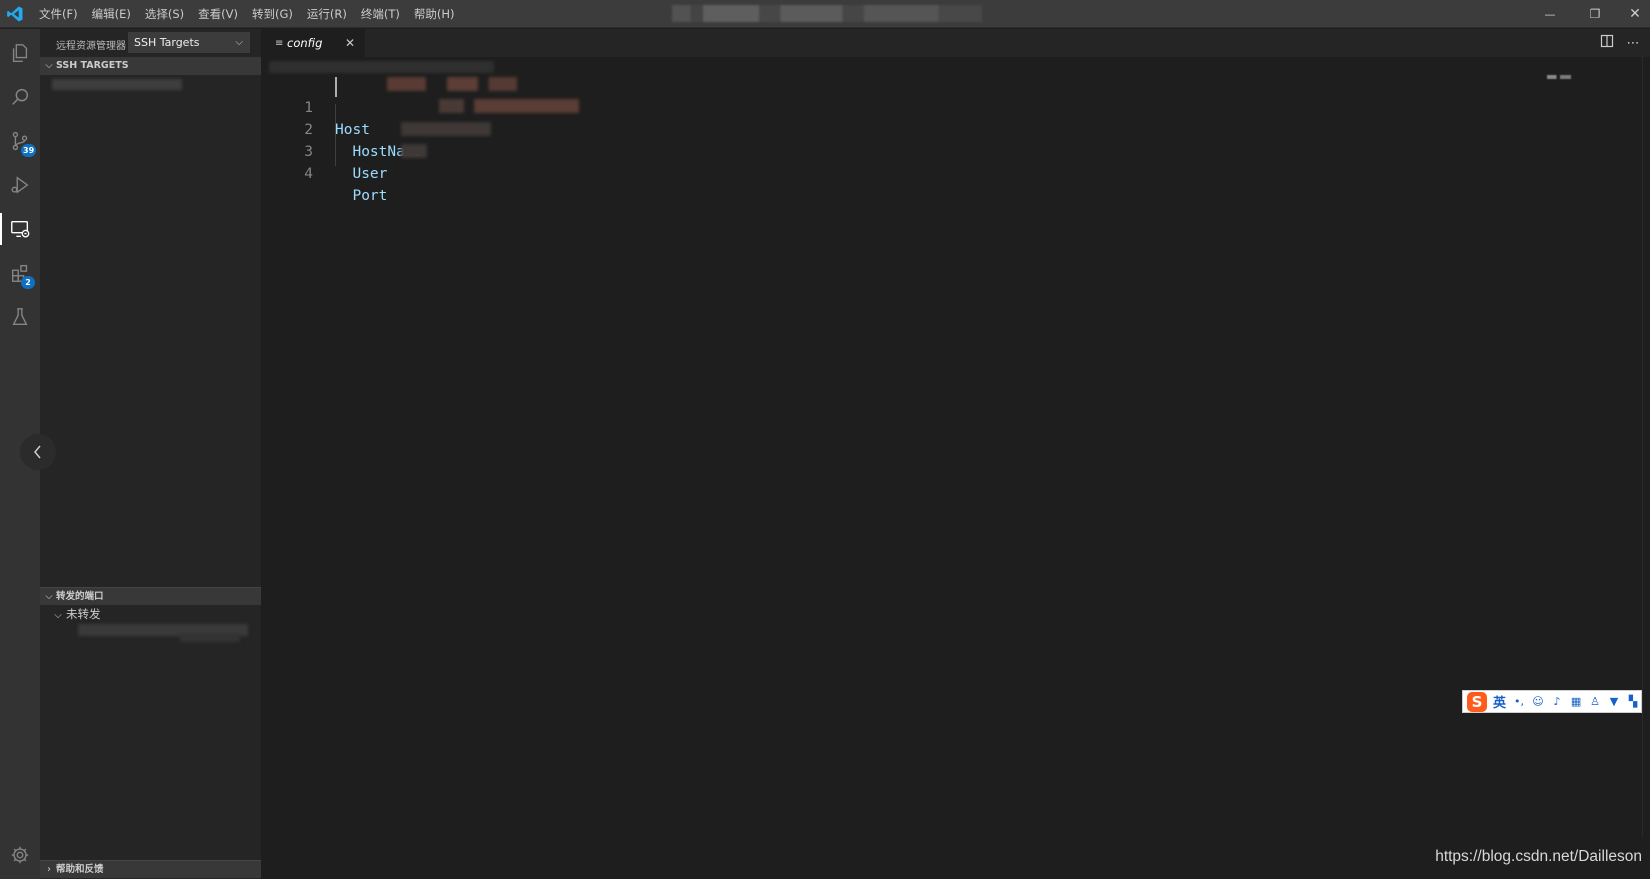 The height and width of the screenshot is (879, 1650). I want to click on search-icon, so click(20, 96).